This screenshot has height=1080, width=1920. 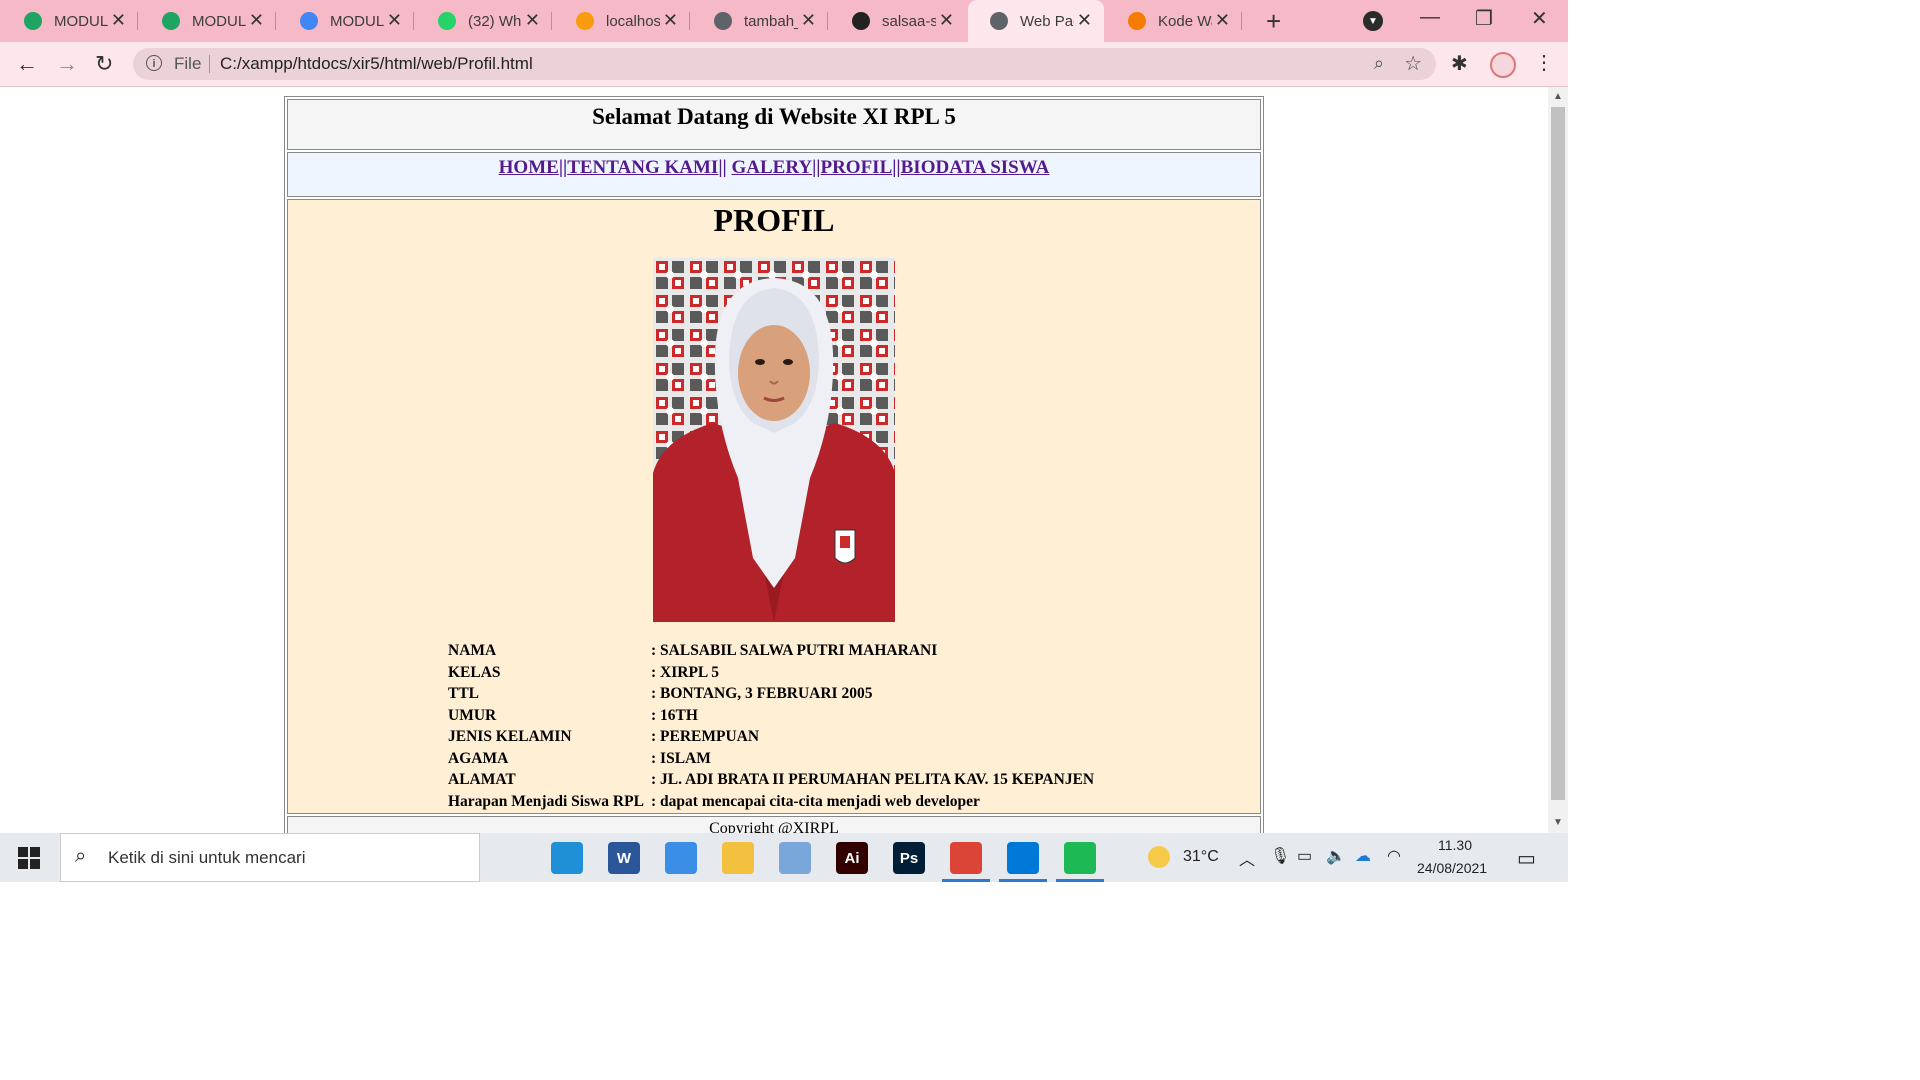 I want to click on notification-icon: ▭, so click(x=1526, y=858).